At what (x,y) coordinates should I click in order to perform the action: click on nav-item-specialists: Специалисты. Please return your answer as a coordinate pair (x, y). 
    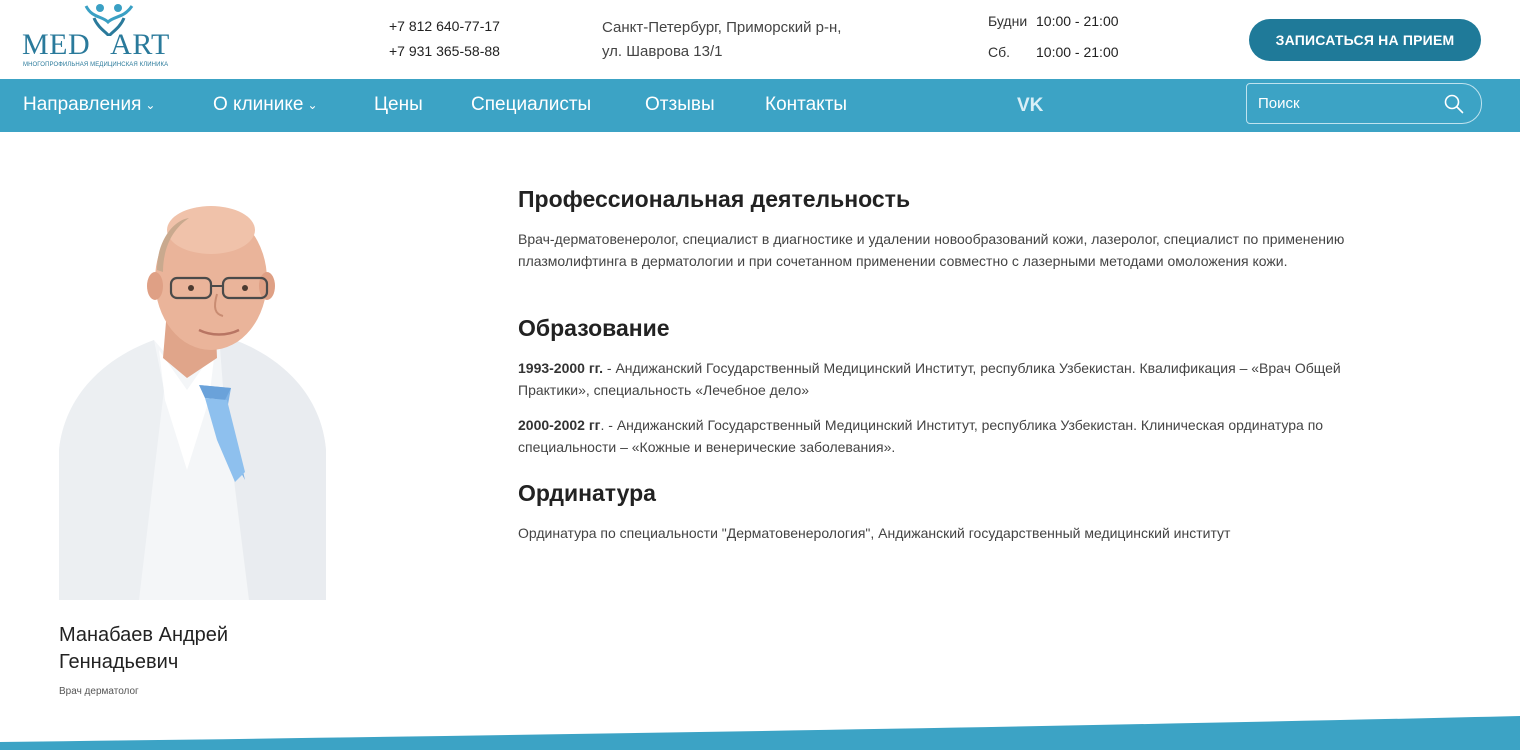
    Looking at the image, I should click on (531, 105).